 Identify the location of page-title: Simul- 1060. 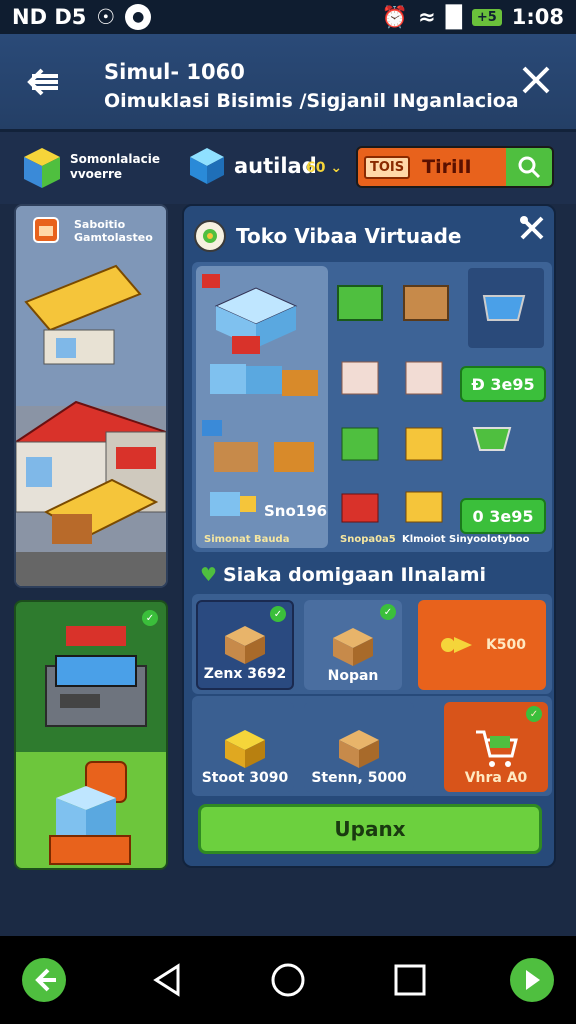
(174, 72).